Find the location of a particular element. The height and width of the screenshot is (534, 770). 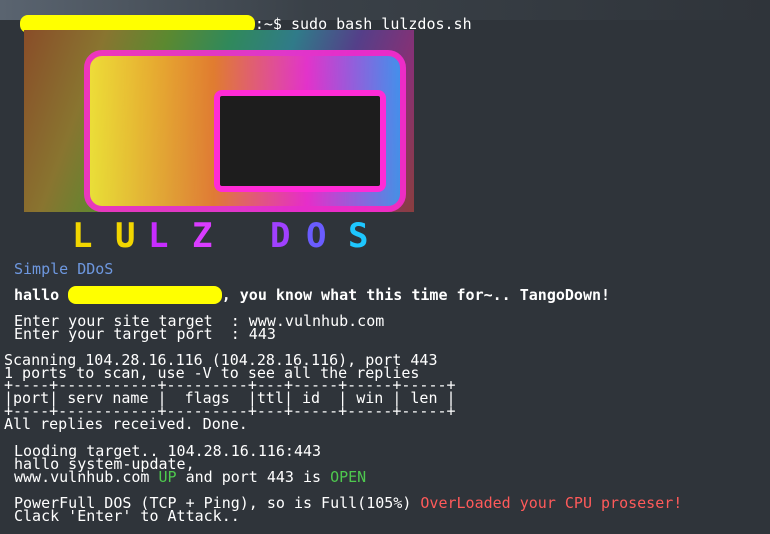

logo-letter-l1: L is located at coordinates (84, 236).